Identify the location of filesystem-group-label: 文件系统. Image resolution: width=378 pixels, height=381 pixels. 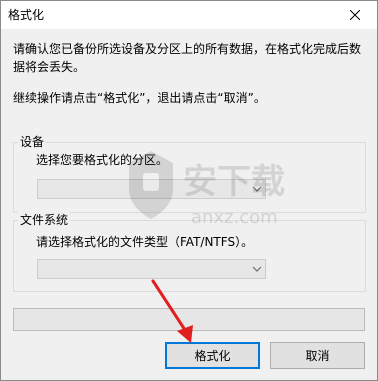
(44, 220).